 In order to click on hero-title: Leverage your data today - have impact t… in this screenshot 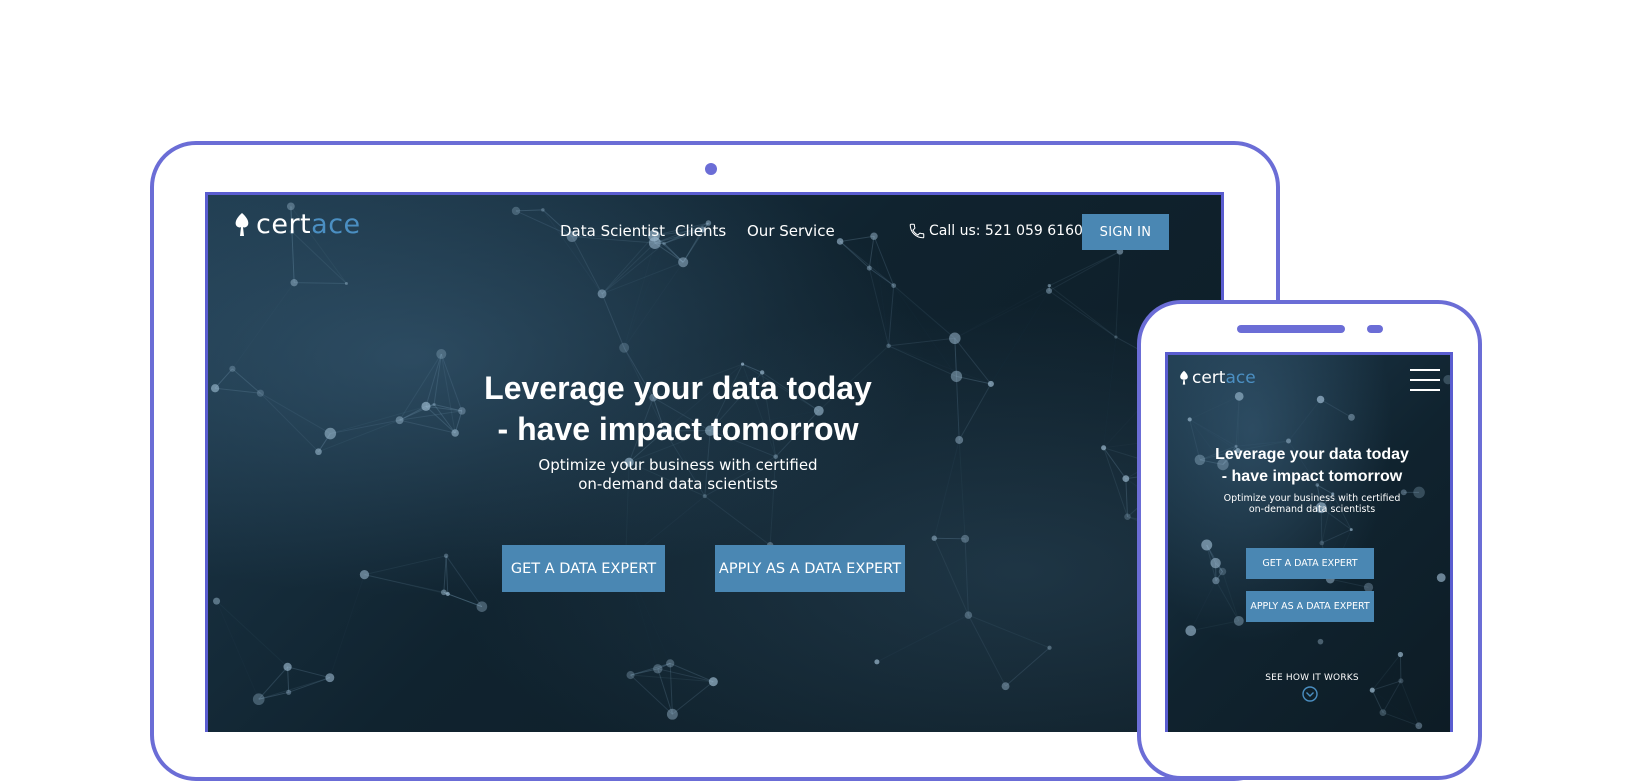, I will do `click(678, 409)`.